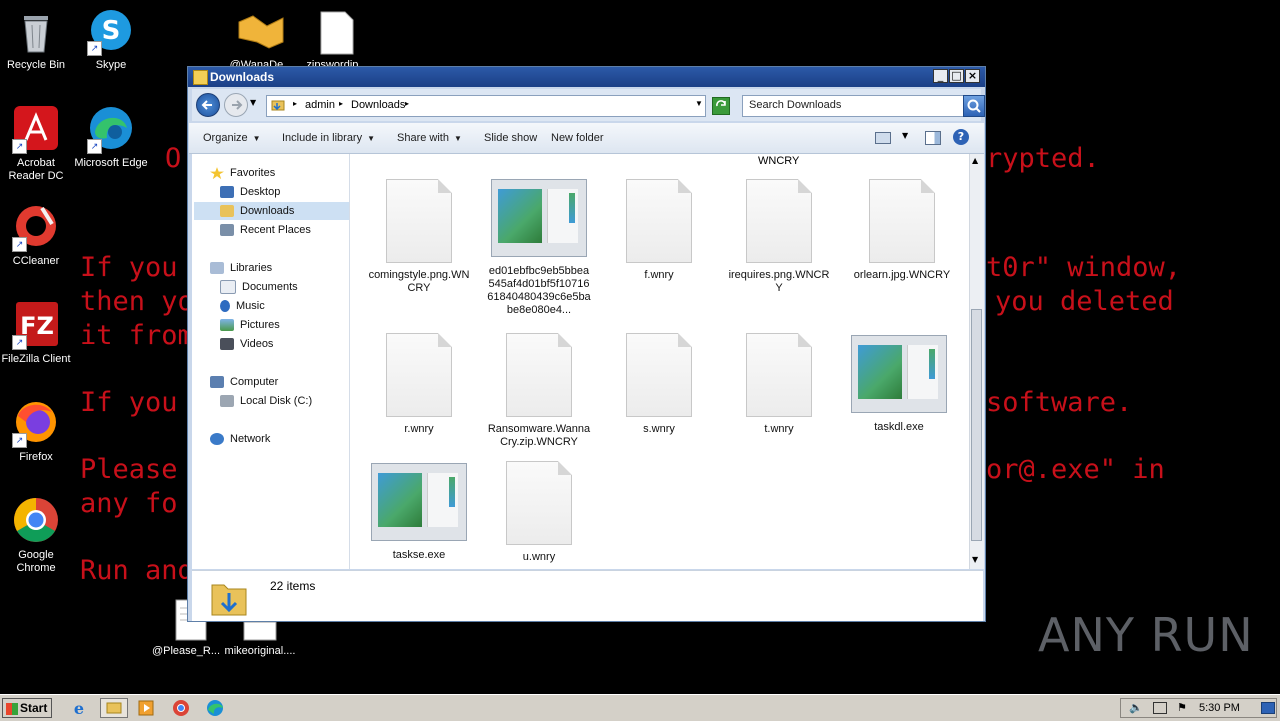  What do you see at coordinates (640, 707) in the screenshot?
I see `taskbar: Start e 🔈 ⚑ 5:30 PM` at bounding box center [640, 707].